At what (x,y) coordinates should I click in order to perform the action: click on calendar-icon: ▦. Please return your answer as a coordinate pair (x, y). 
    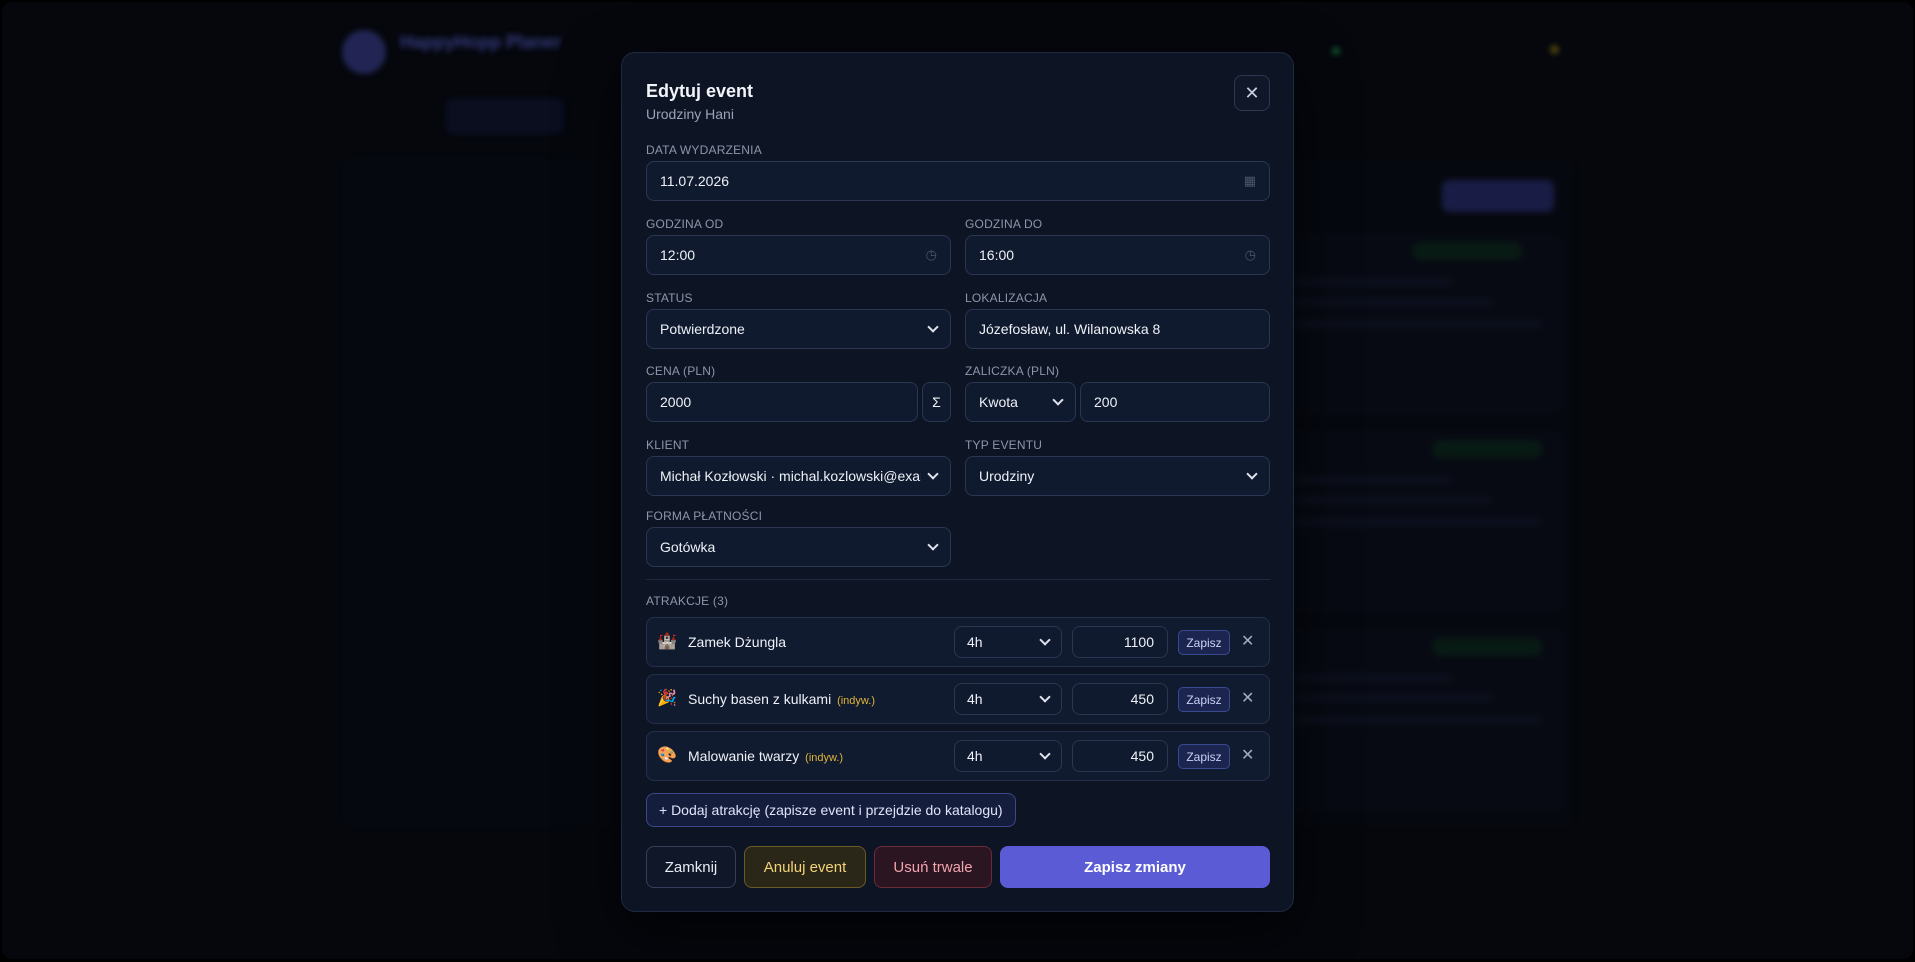
    Looking at the image, I should click on (1250, 181).